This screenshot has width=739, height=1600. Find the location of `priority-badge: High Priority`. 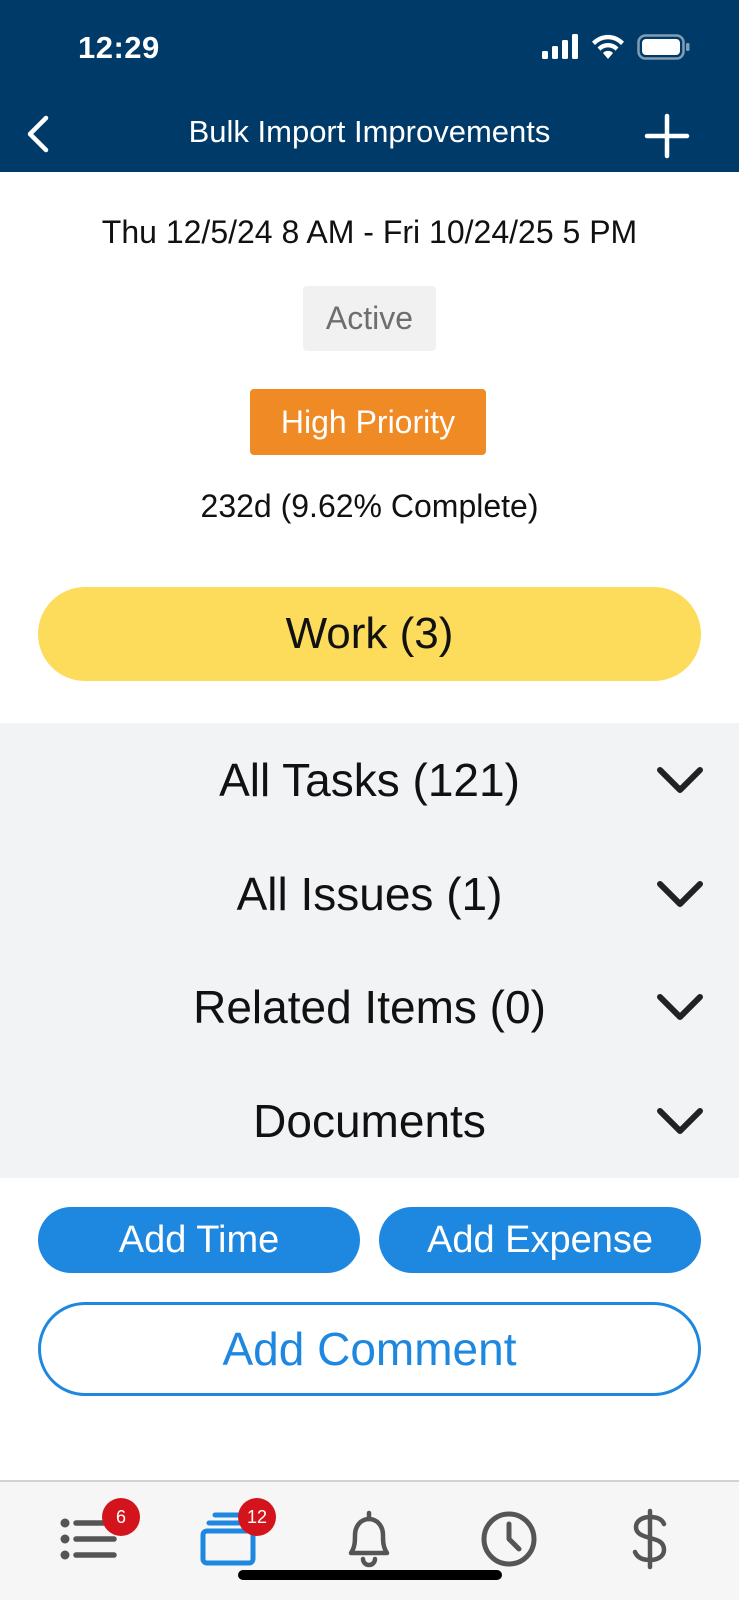

priority-badge: High Priority is located at coordinates (368, 422).